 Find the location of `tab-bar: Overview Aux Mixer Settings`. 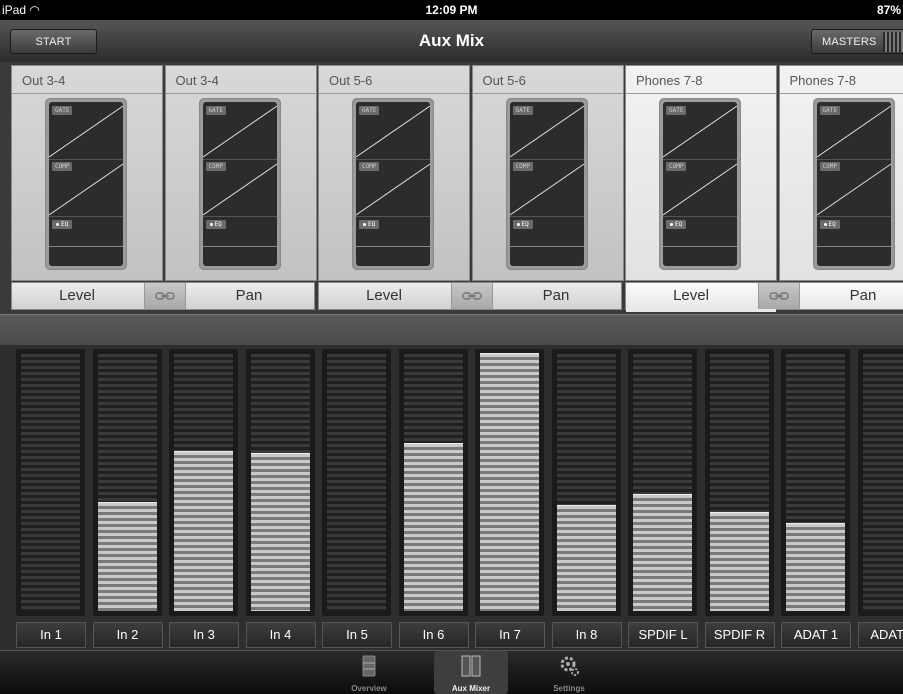

tab-bar: Overview Aux Mixer Settings is located at coordinates (451, 672).